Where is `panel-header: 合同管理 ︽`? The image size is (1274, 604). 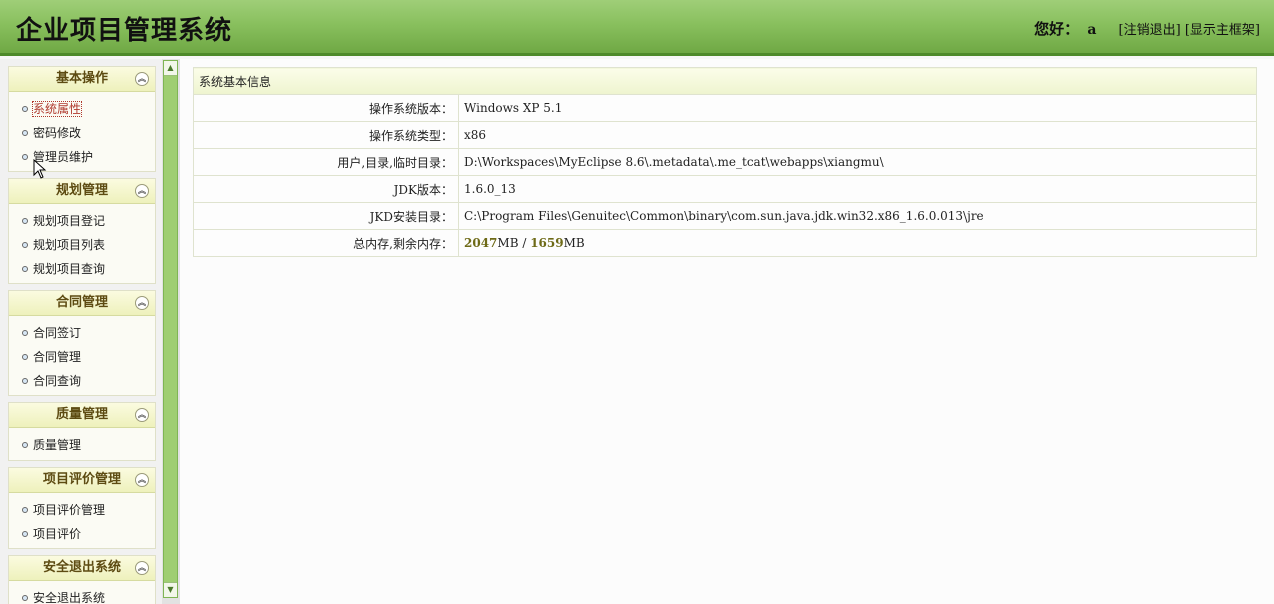
panel-header: 合同管理 ︽ is located at coordinates (82, 303).